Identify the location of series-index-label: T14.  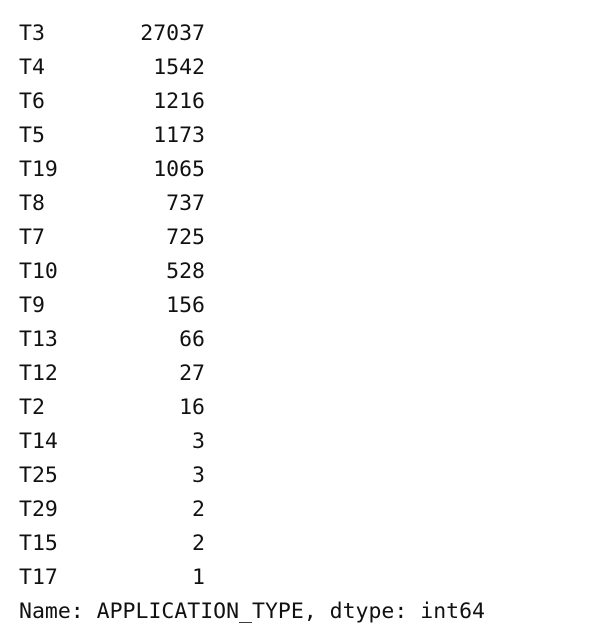
(38, 441).